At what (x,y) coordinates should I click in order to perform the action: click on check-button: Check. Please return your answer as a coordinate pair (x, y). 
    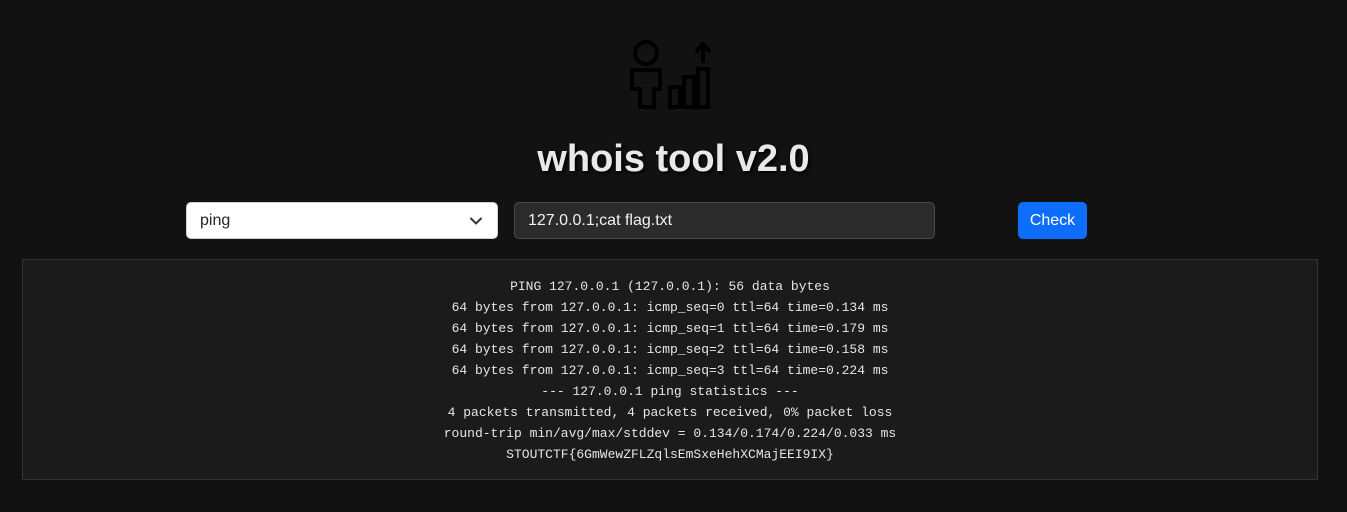
    Looking at the image, I should click on (1052, 220).